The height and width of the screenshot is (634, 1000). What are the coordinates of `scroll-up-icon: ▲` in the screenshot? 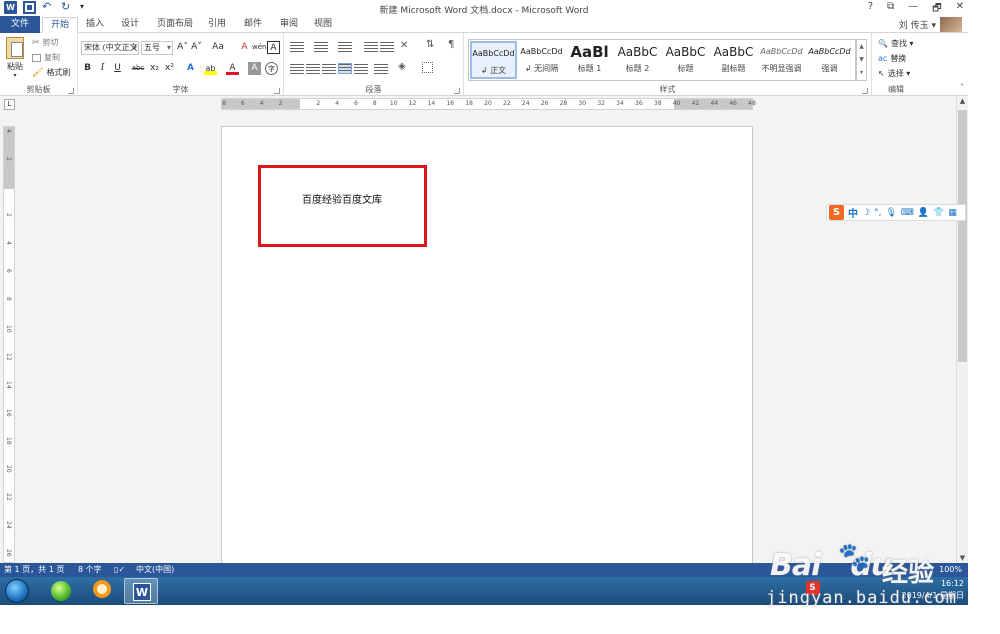 It's located at (962, 101).